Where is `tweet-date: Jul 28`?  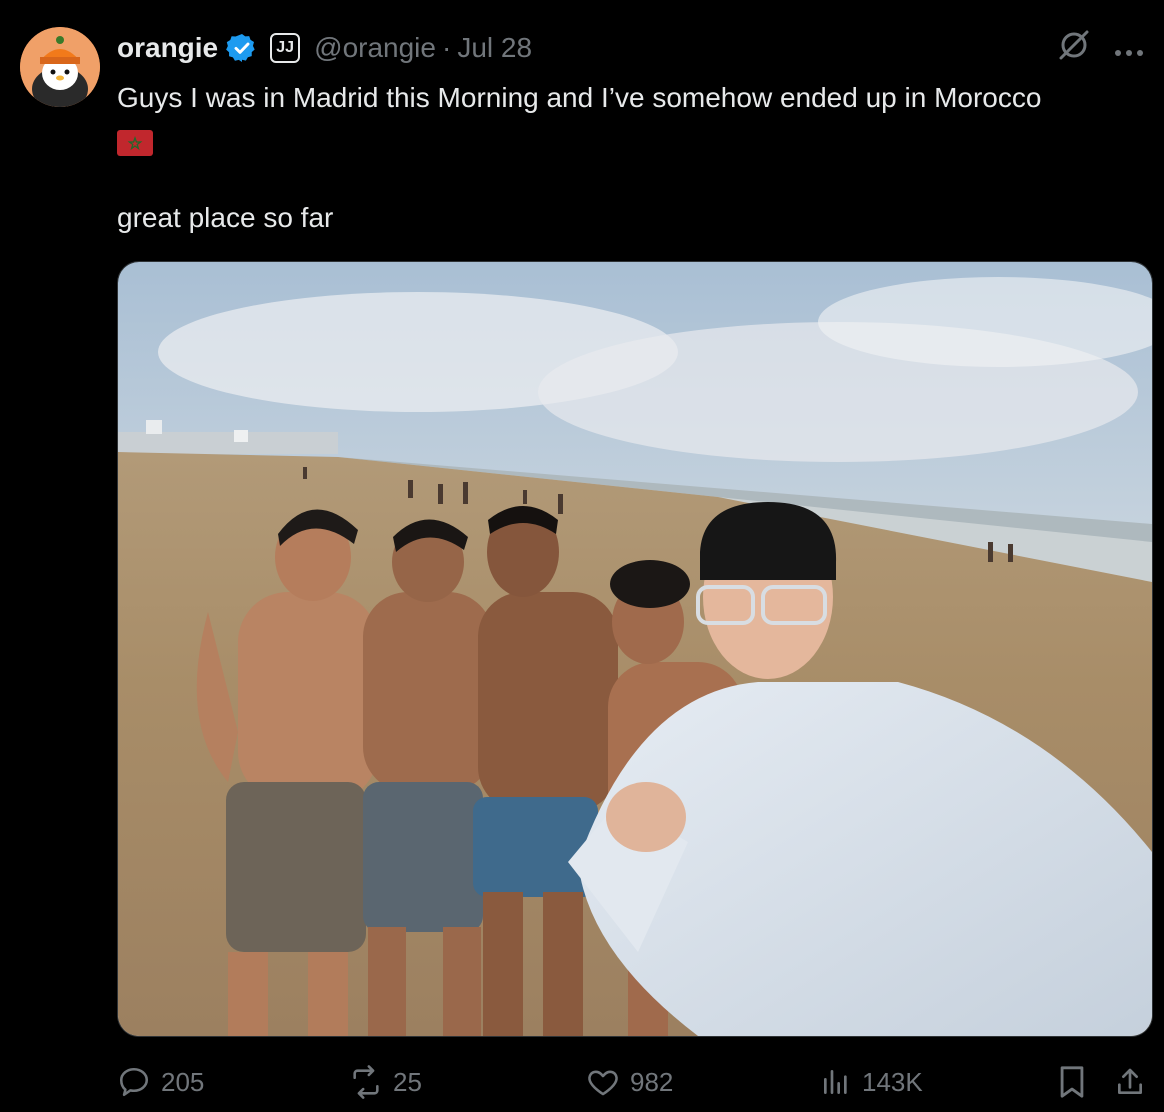 tweet-date: Jul 28 is located at coordinates (494, 48).